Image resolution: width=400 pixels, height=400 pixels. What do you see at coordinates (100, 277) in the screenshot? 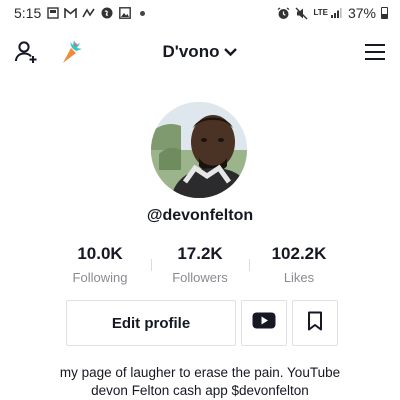
I see `stat-label: Following` at bounding box center [100, 277].